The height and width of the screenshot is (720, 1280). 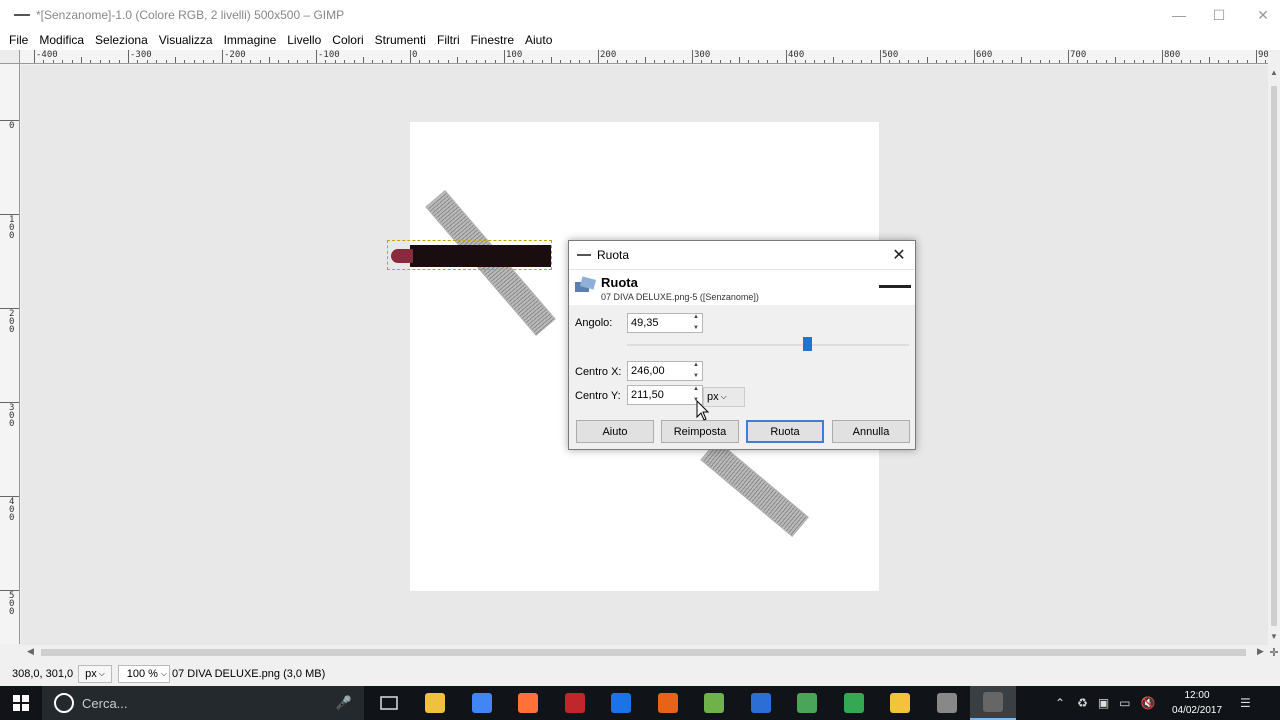 I want to click on navigate-icon: ✛, so click(x=1274, y=652).